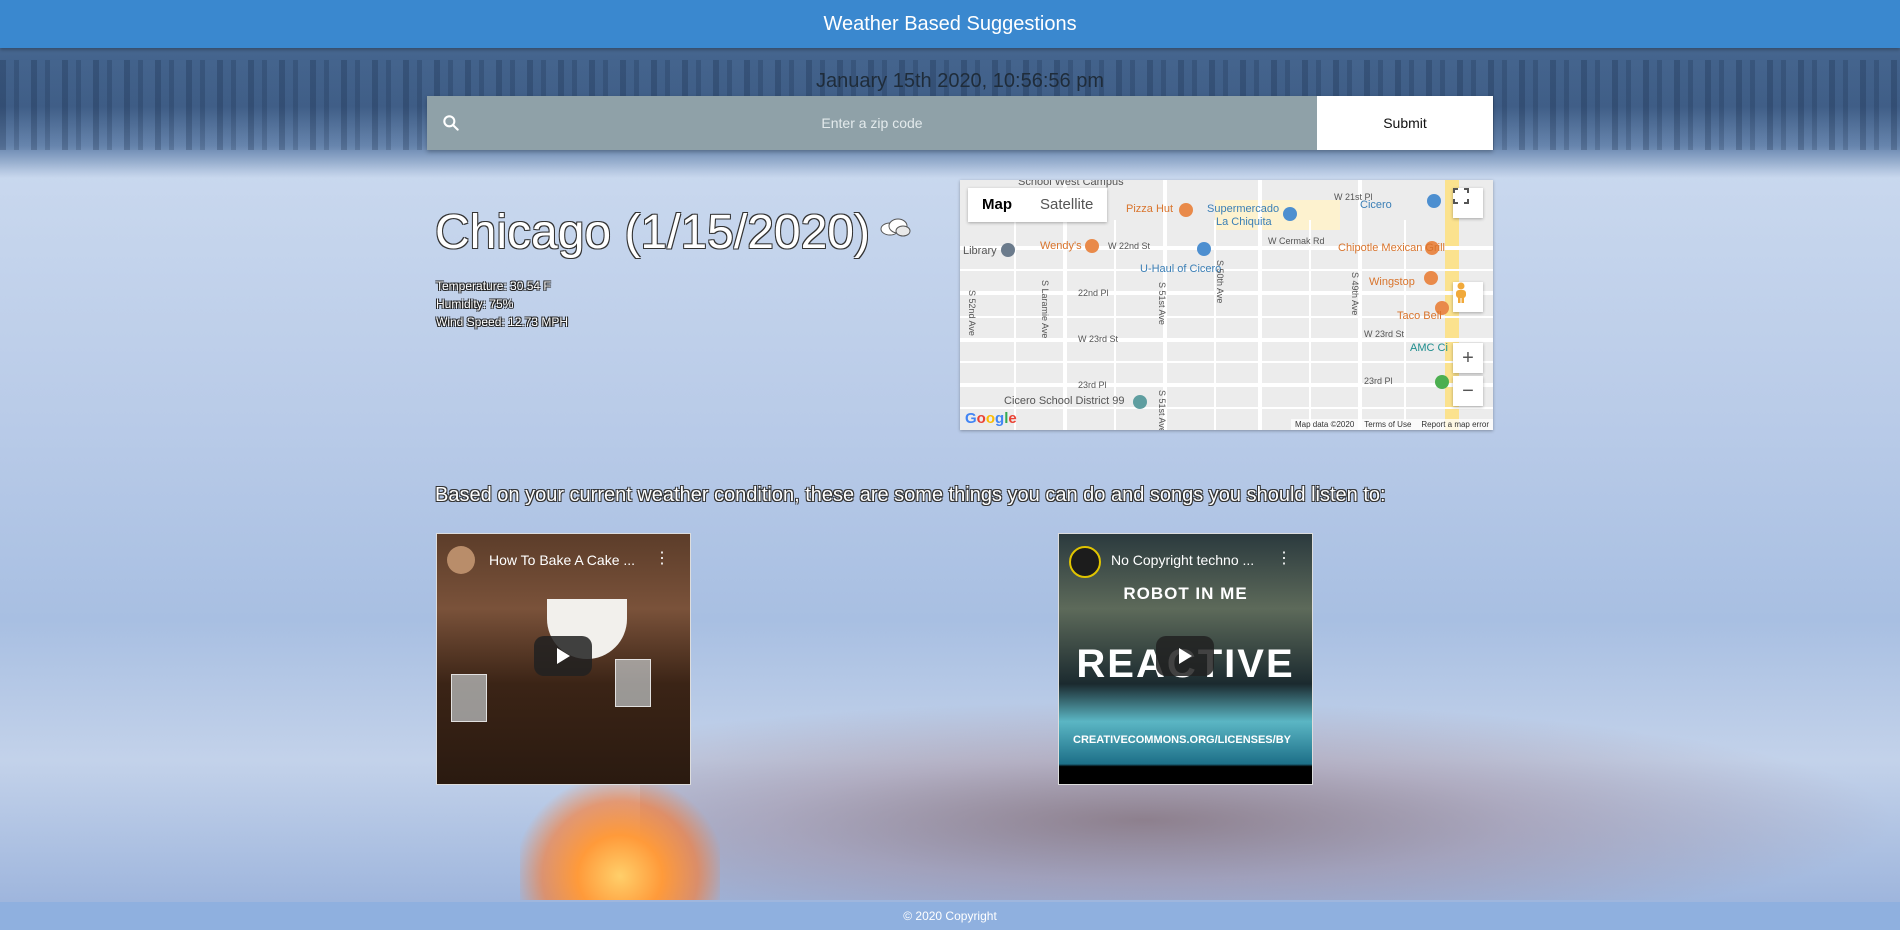 The width and height of the screenshot is (1900, 930). Describe the element at coordinates (451, 123) in the screenshot. I see `search-icon` at that location.